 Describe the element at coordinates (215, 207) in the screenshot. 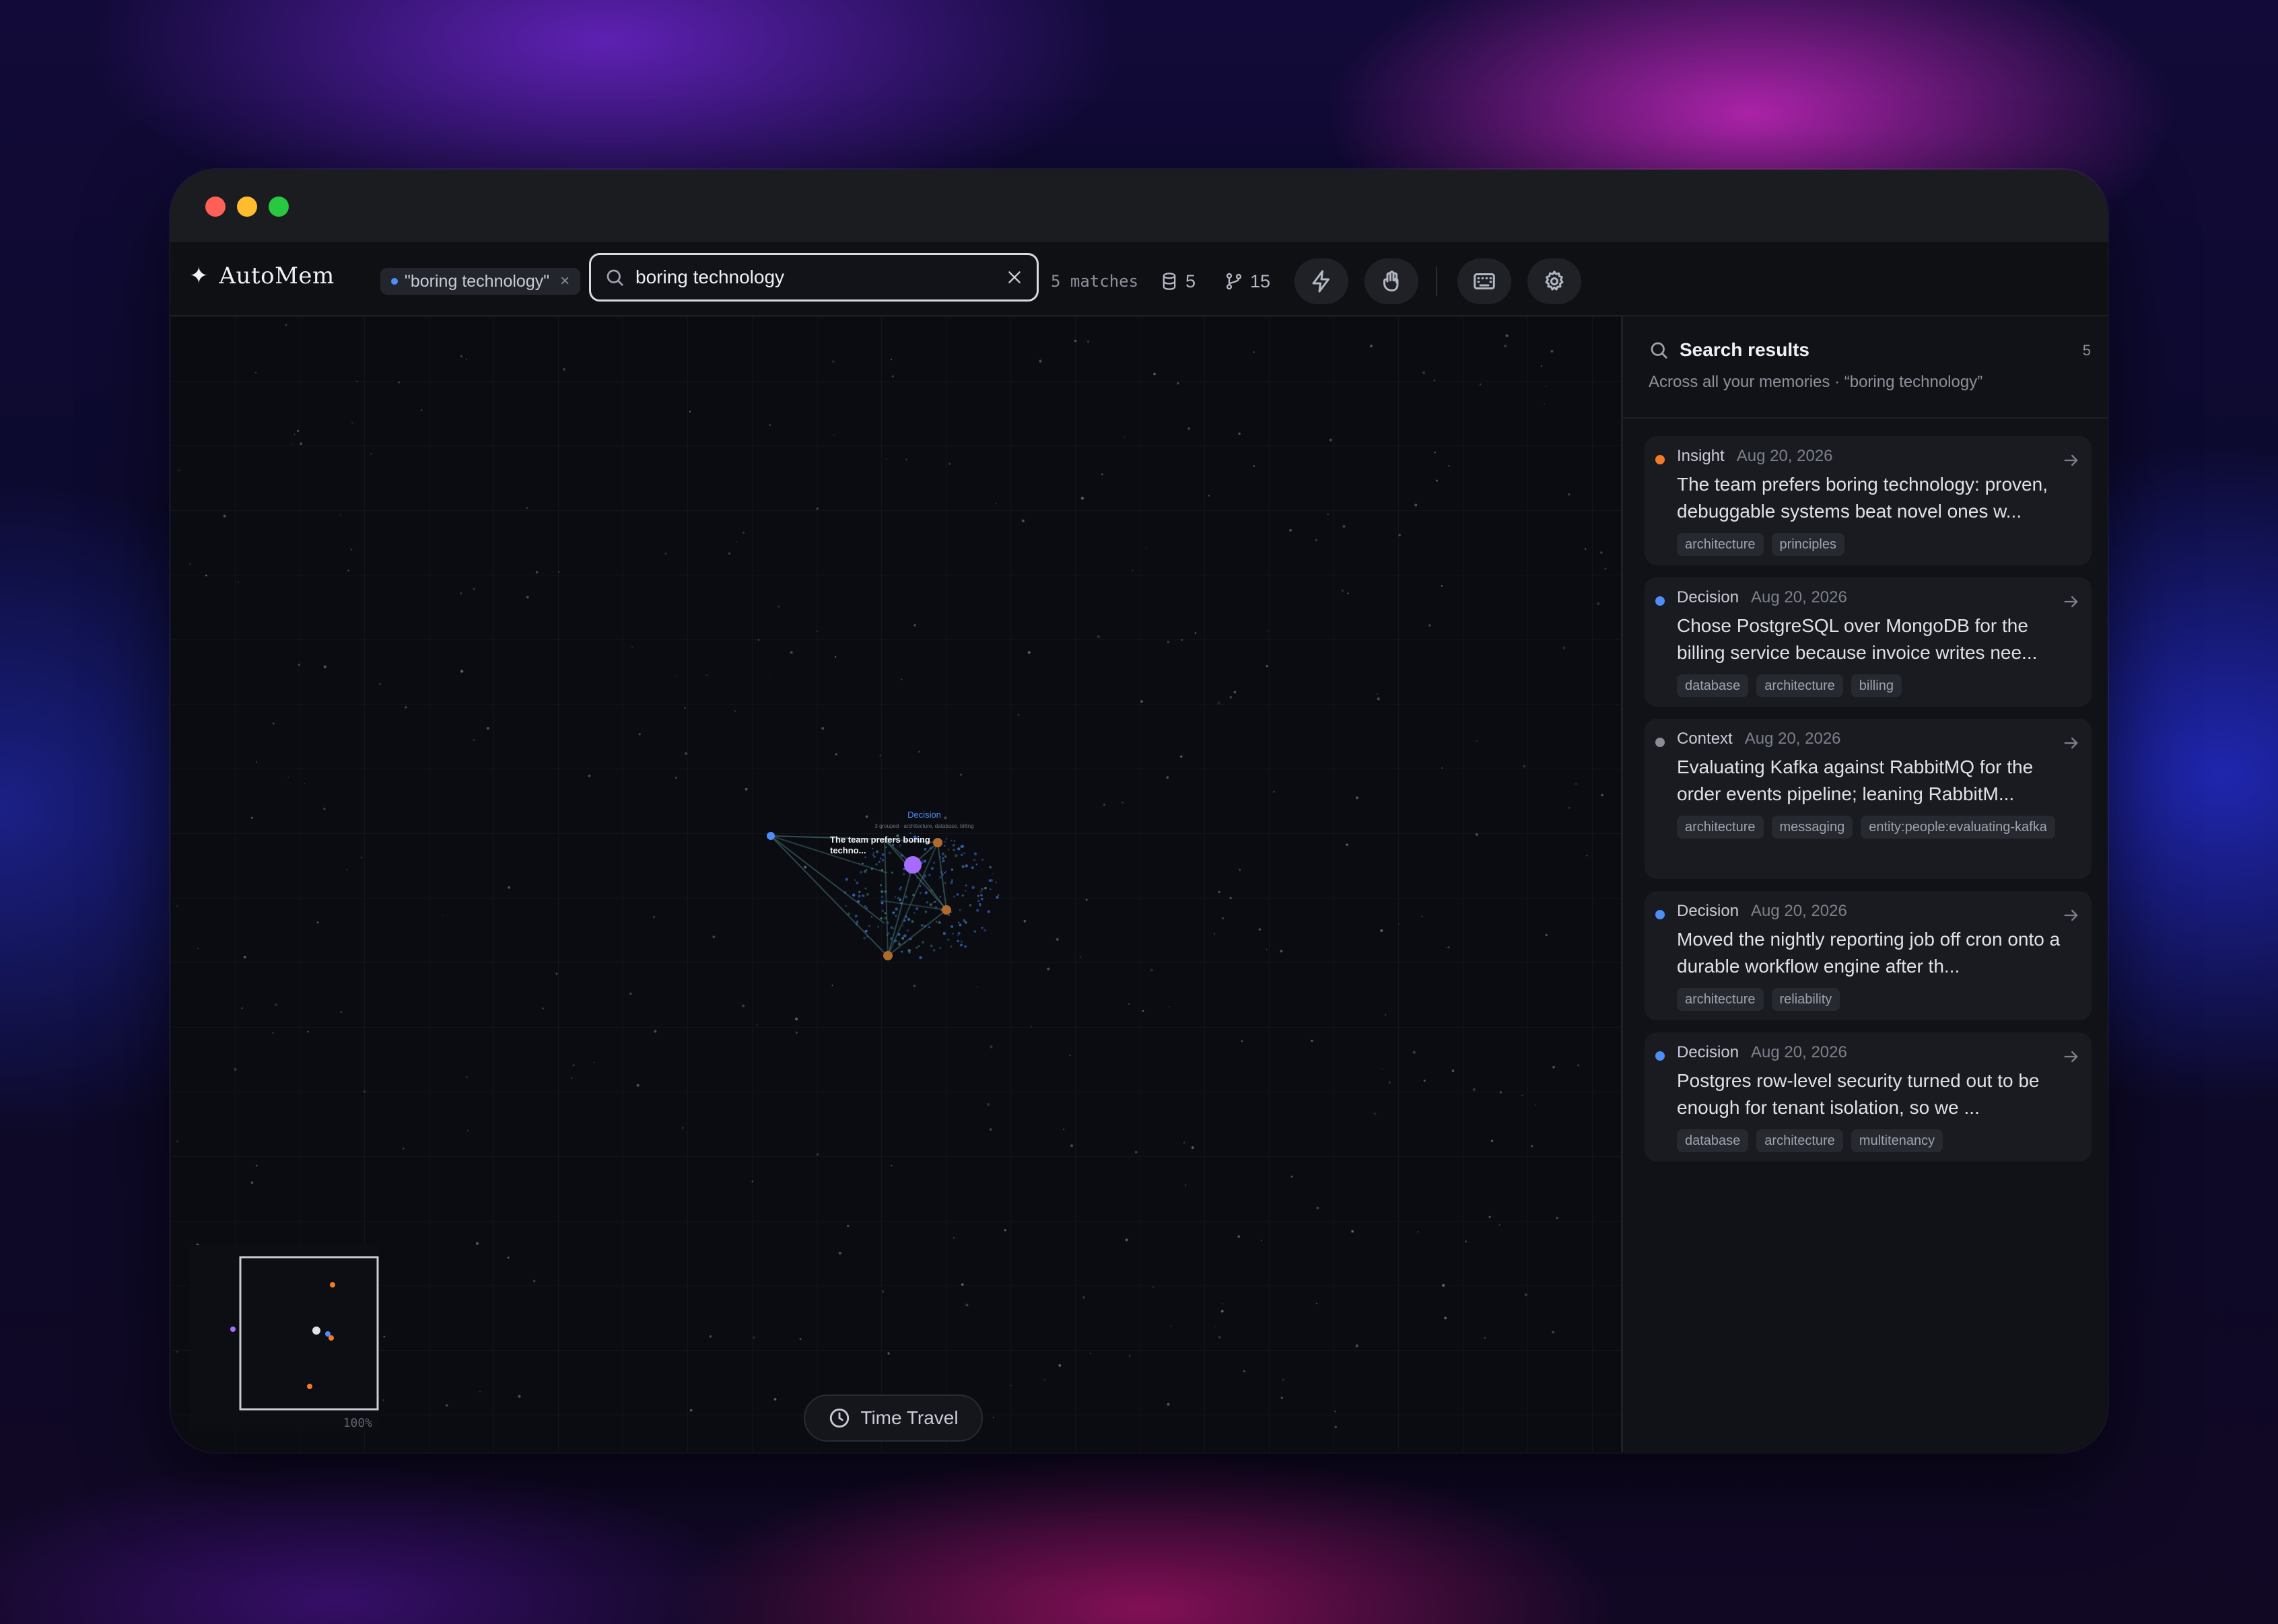

I see `close-window-button` at that location.